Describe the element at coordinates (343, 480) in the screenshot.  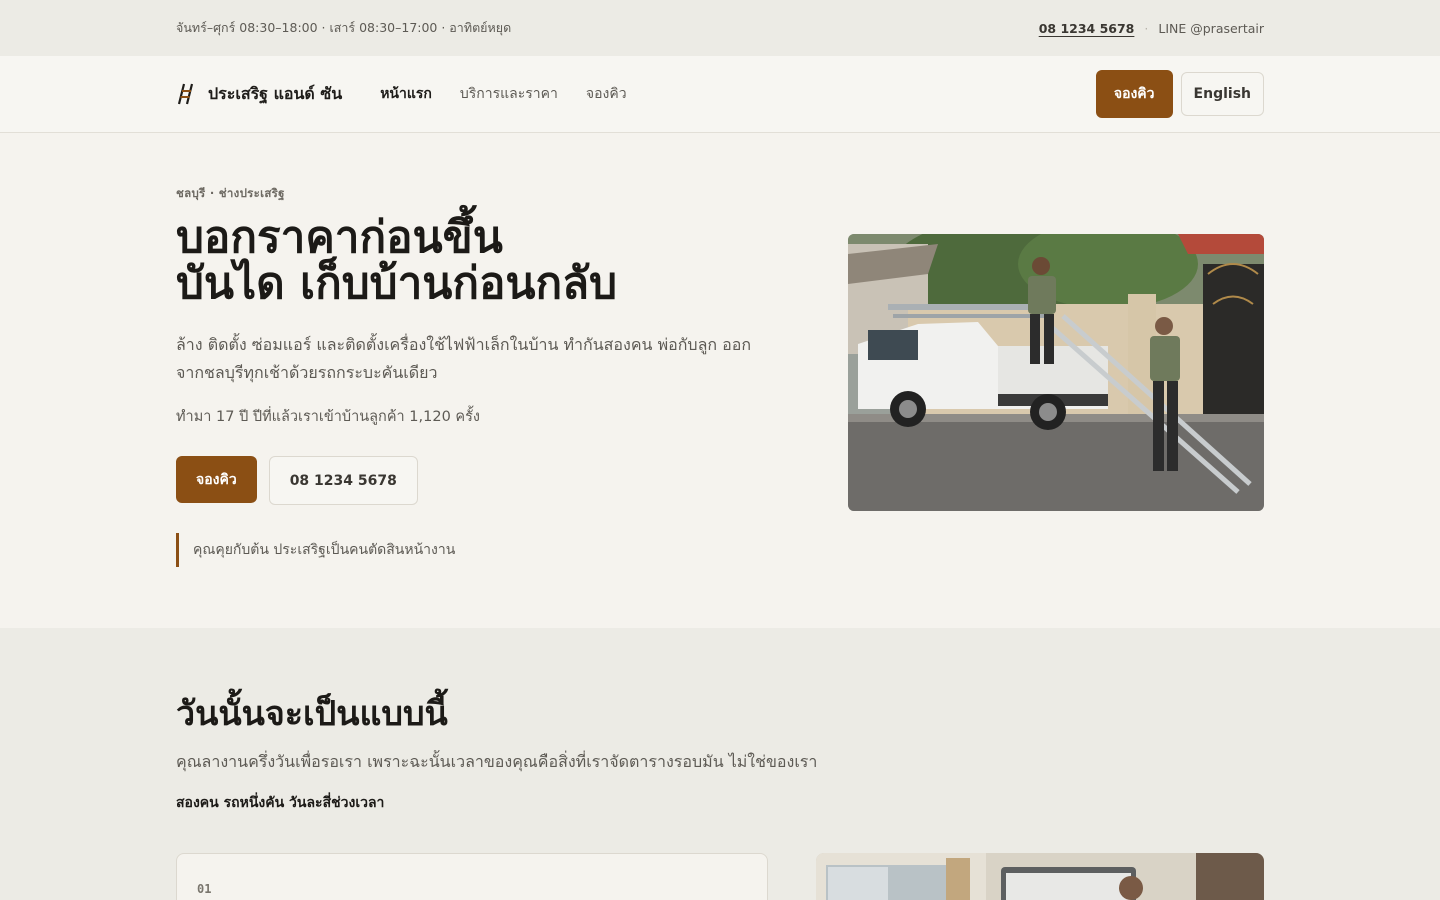
I see `hero-phone-button: 08 1234 5678` at that location.